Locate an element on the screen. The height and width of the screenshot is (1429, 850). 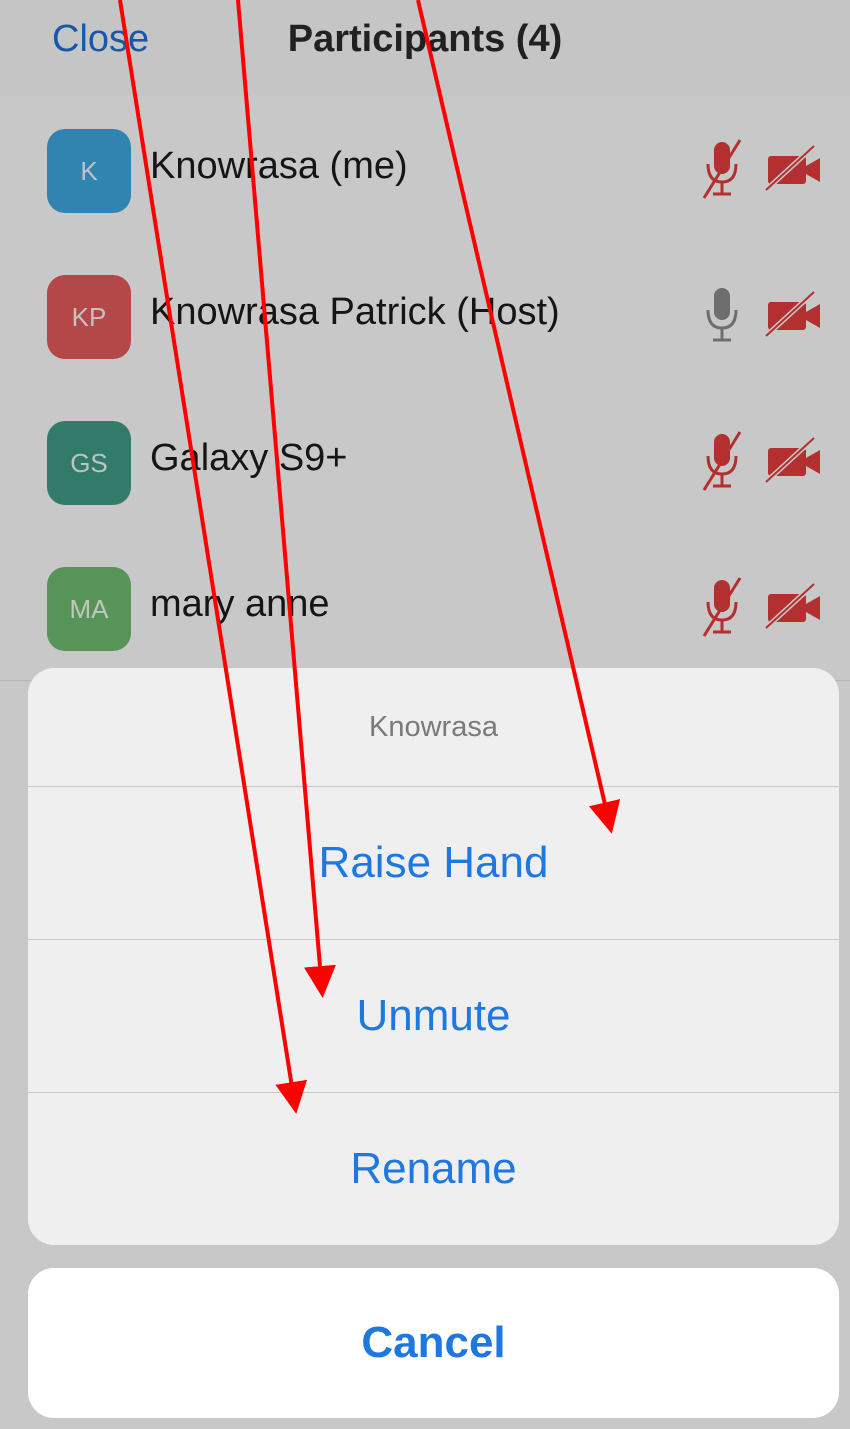
rename-button: Rename is located at coordinates (433, 1168).